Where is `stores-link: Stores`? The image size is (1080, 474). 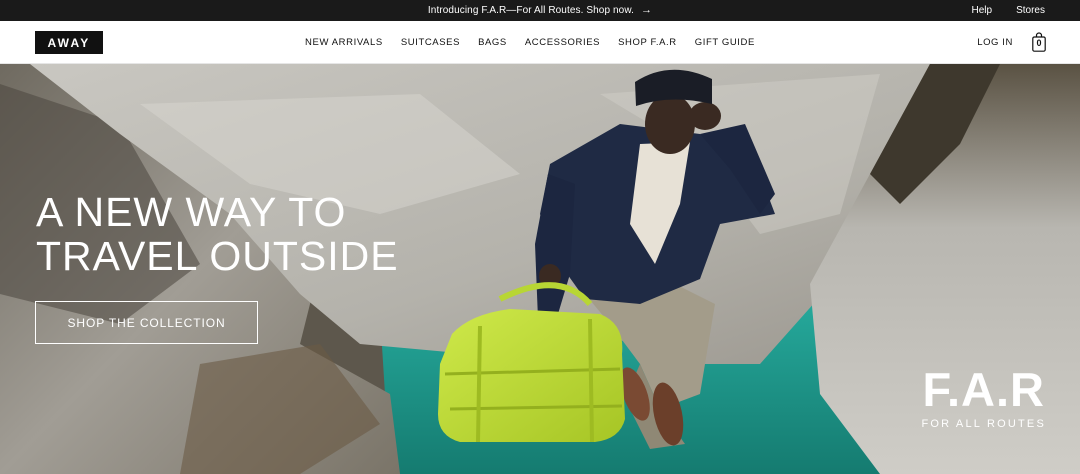
stores-link: Stores is located at coordinates (1030, 10).